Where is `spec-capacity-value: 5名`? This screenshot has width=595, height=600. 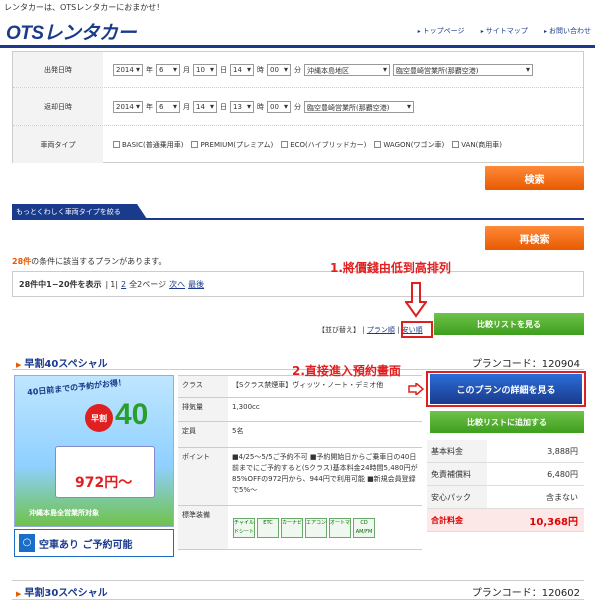
spec-capacity-value: 5名 is located at coordinates (238, 431).